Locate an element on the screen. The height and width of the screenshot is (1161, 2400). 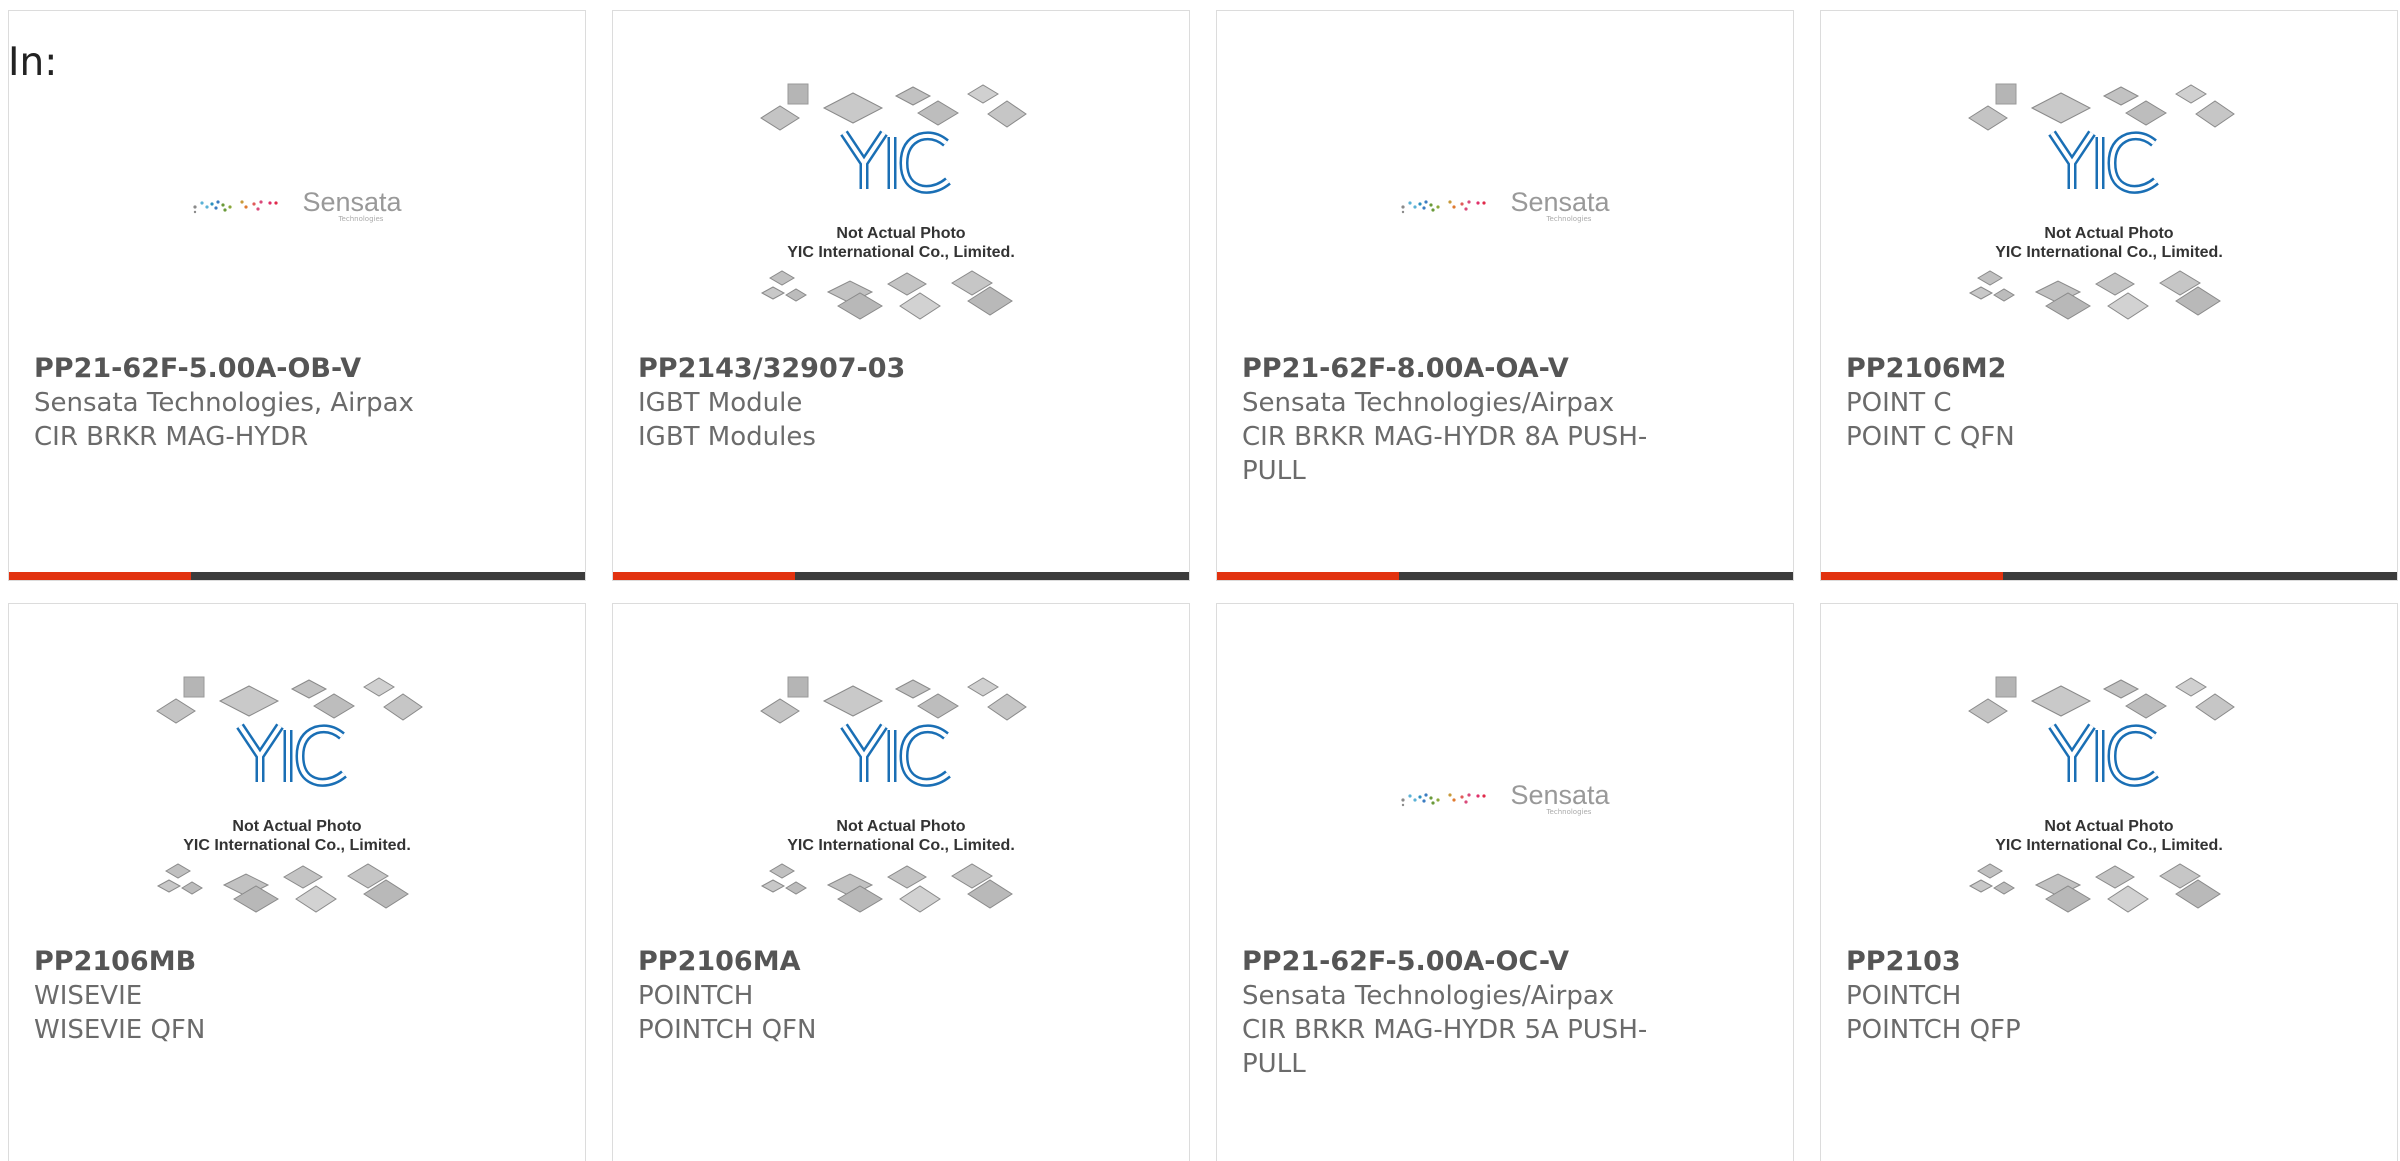
description-text: CIR BRKR MAG-HYDR 5A PUSH-PULL is located at coordinates (1445, 1047).